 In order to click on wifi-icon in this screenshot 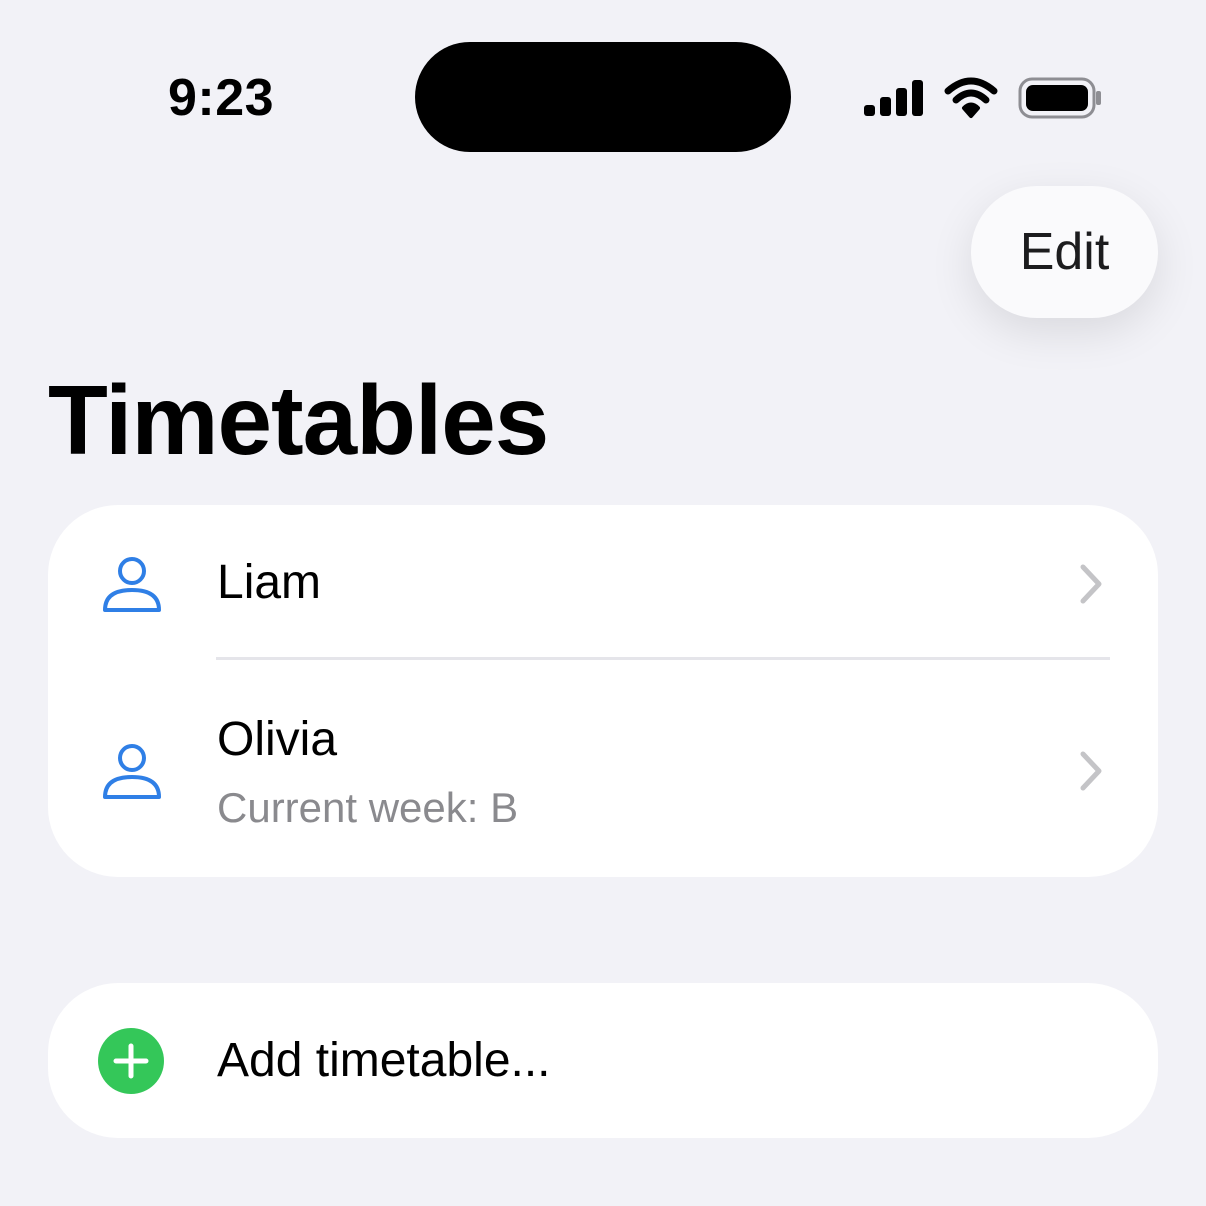, I will do `click(971, 97)`.